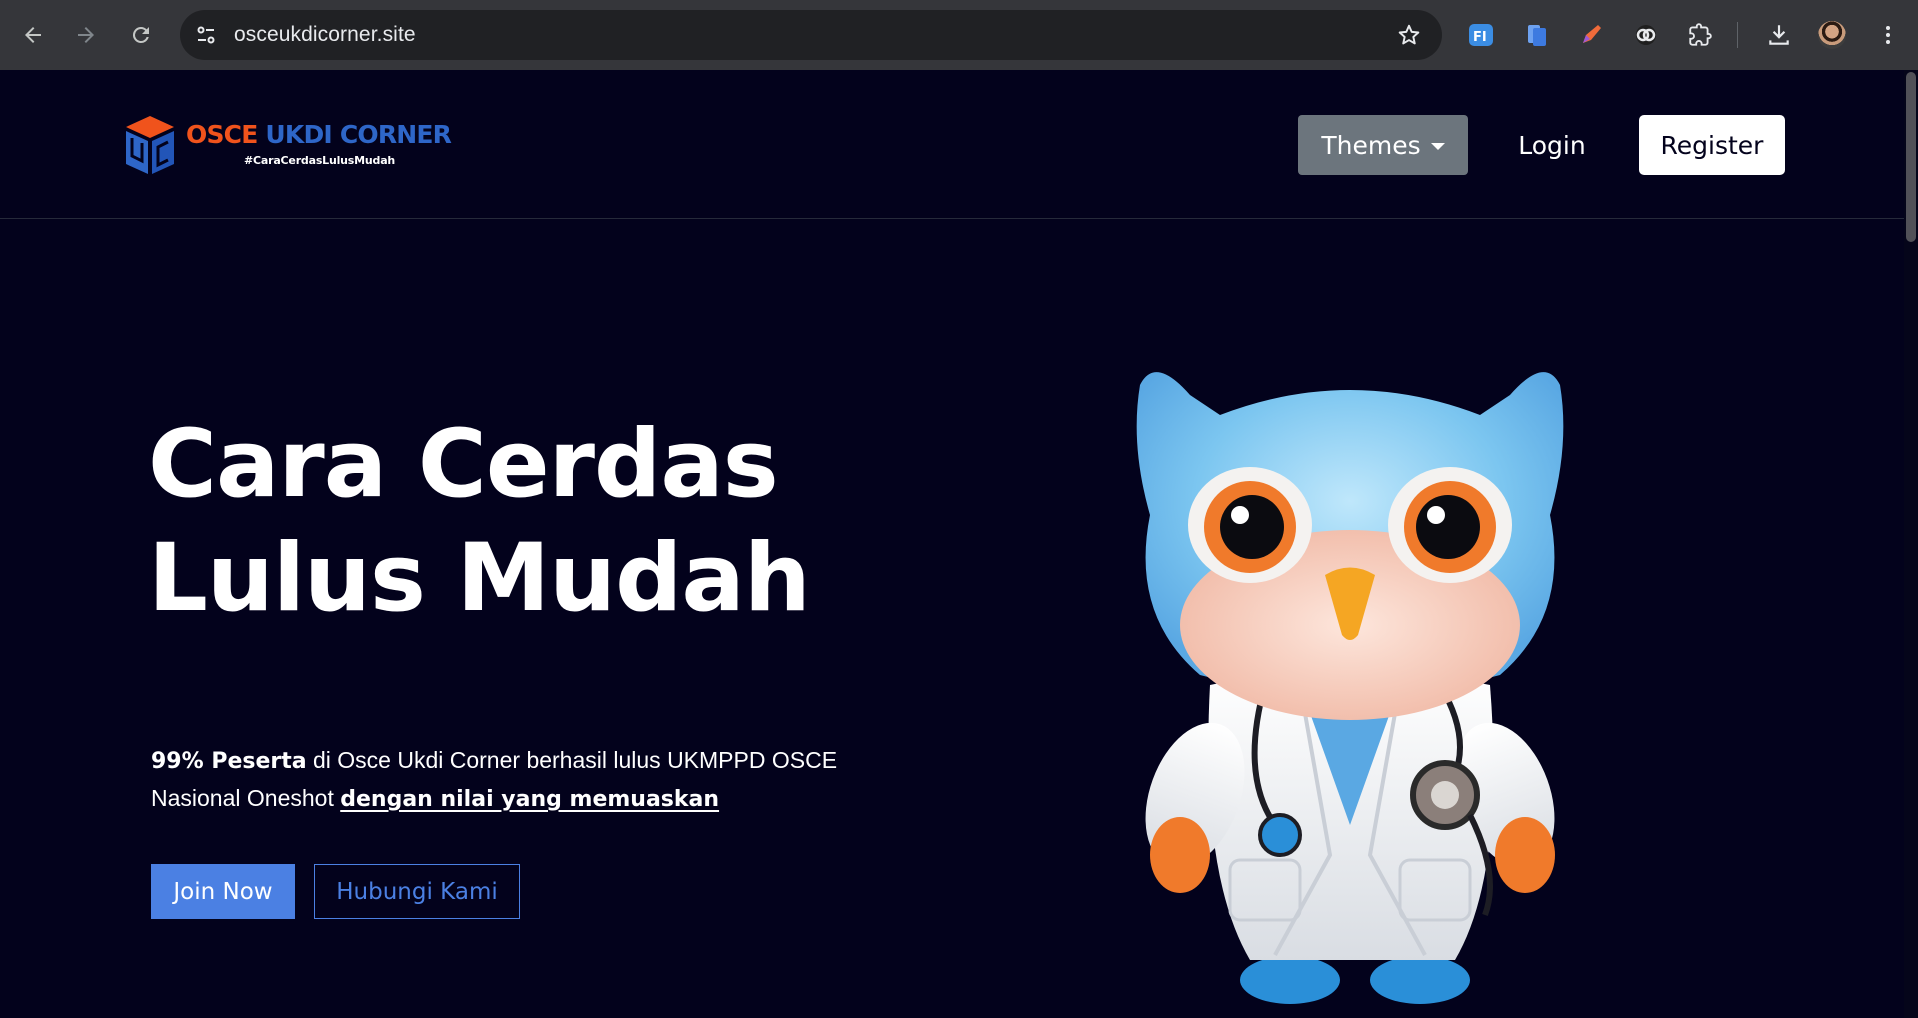 The width and height of the screenshot is (1918, 1018). Describe the element at coordinates (229, 761) in the screenshot. I see `hero-desc-highlight: 99% Peserta` at that location.